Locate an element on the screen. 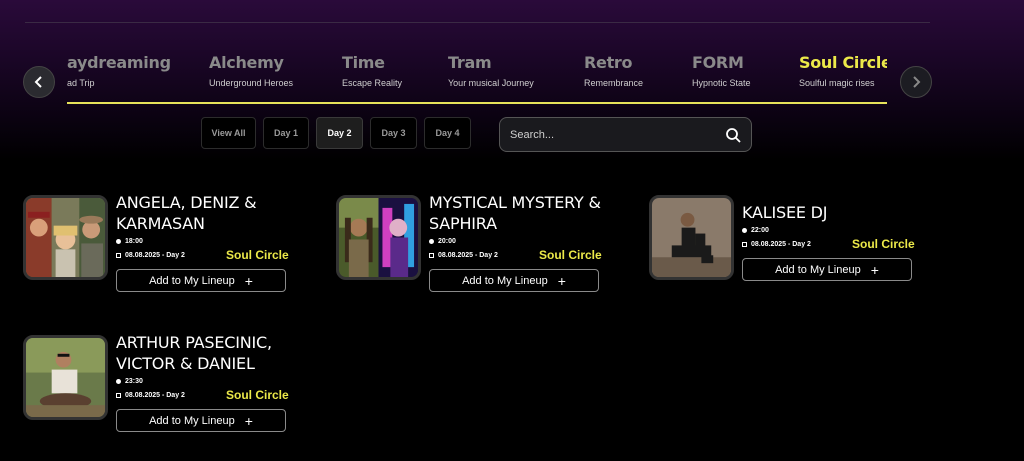 The image size is (1024, 461). set-time: 22:00 is located at coordinates (755, 230).